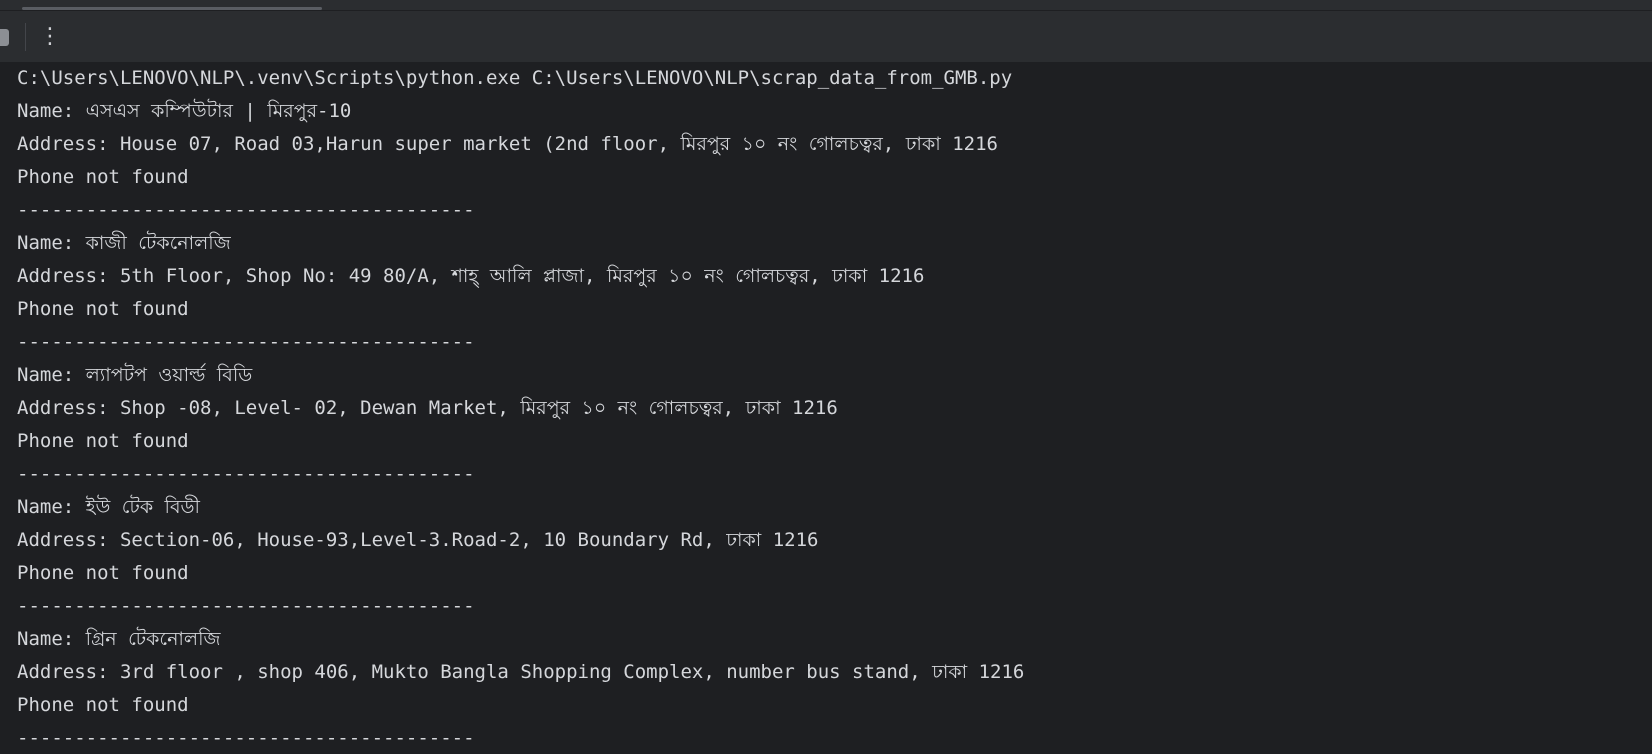 The image size is (1652, 754). What do you see at coordinates (124, 243) in the screenshot?
I see `console-line: Name: কাজী টেকনোলজি` at bounding box center [124, 243].